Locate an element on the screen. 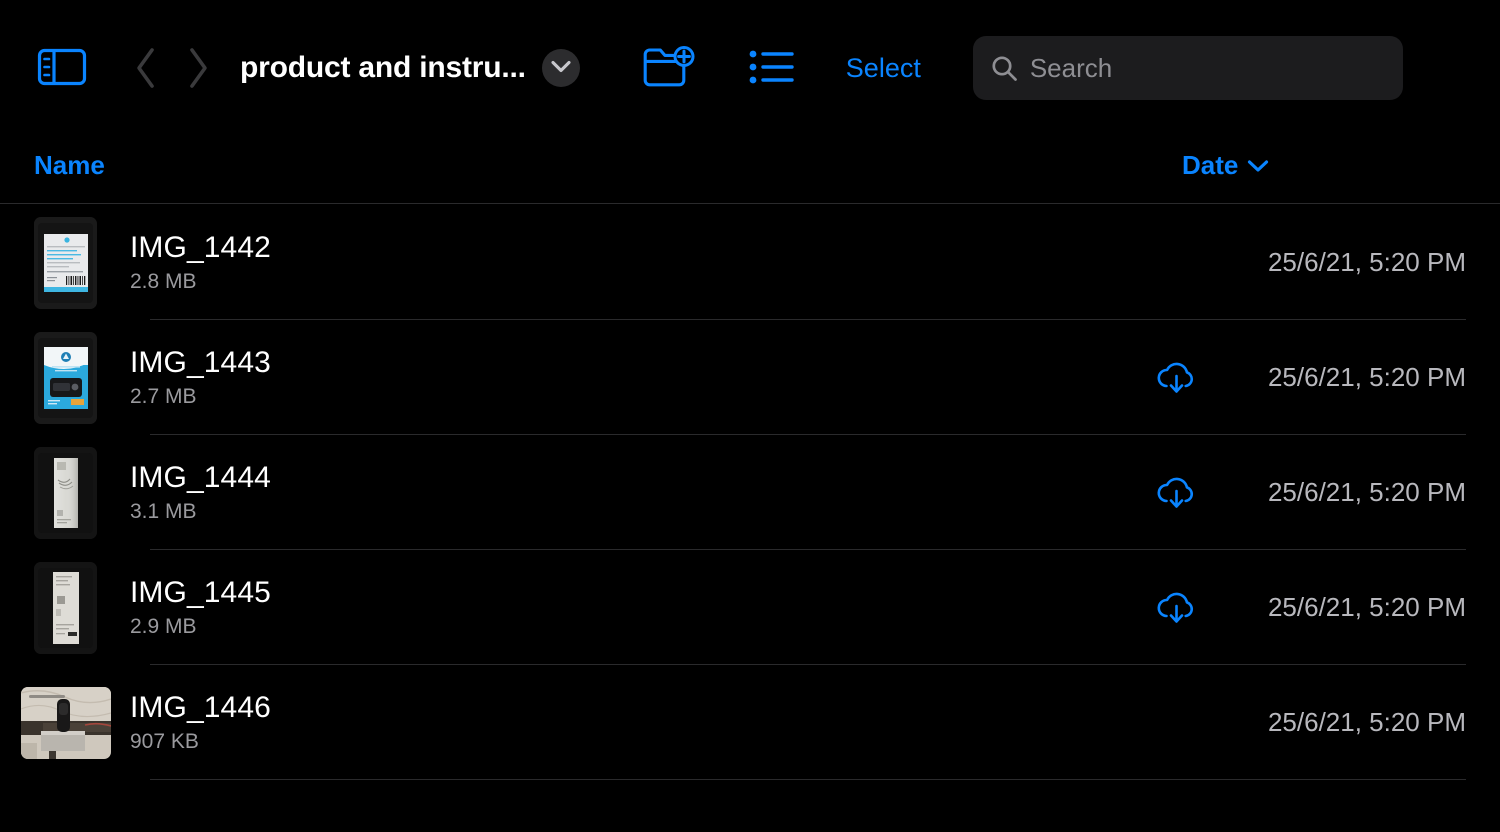 This screenshot has width=1500, height=832. file-size: 2.8 MB is located at coordinates (163, 282).